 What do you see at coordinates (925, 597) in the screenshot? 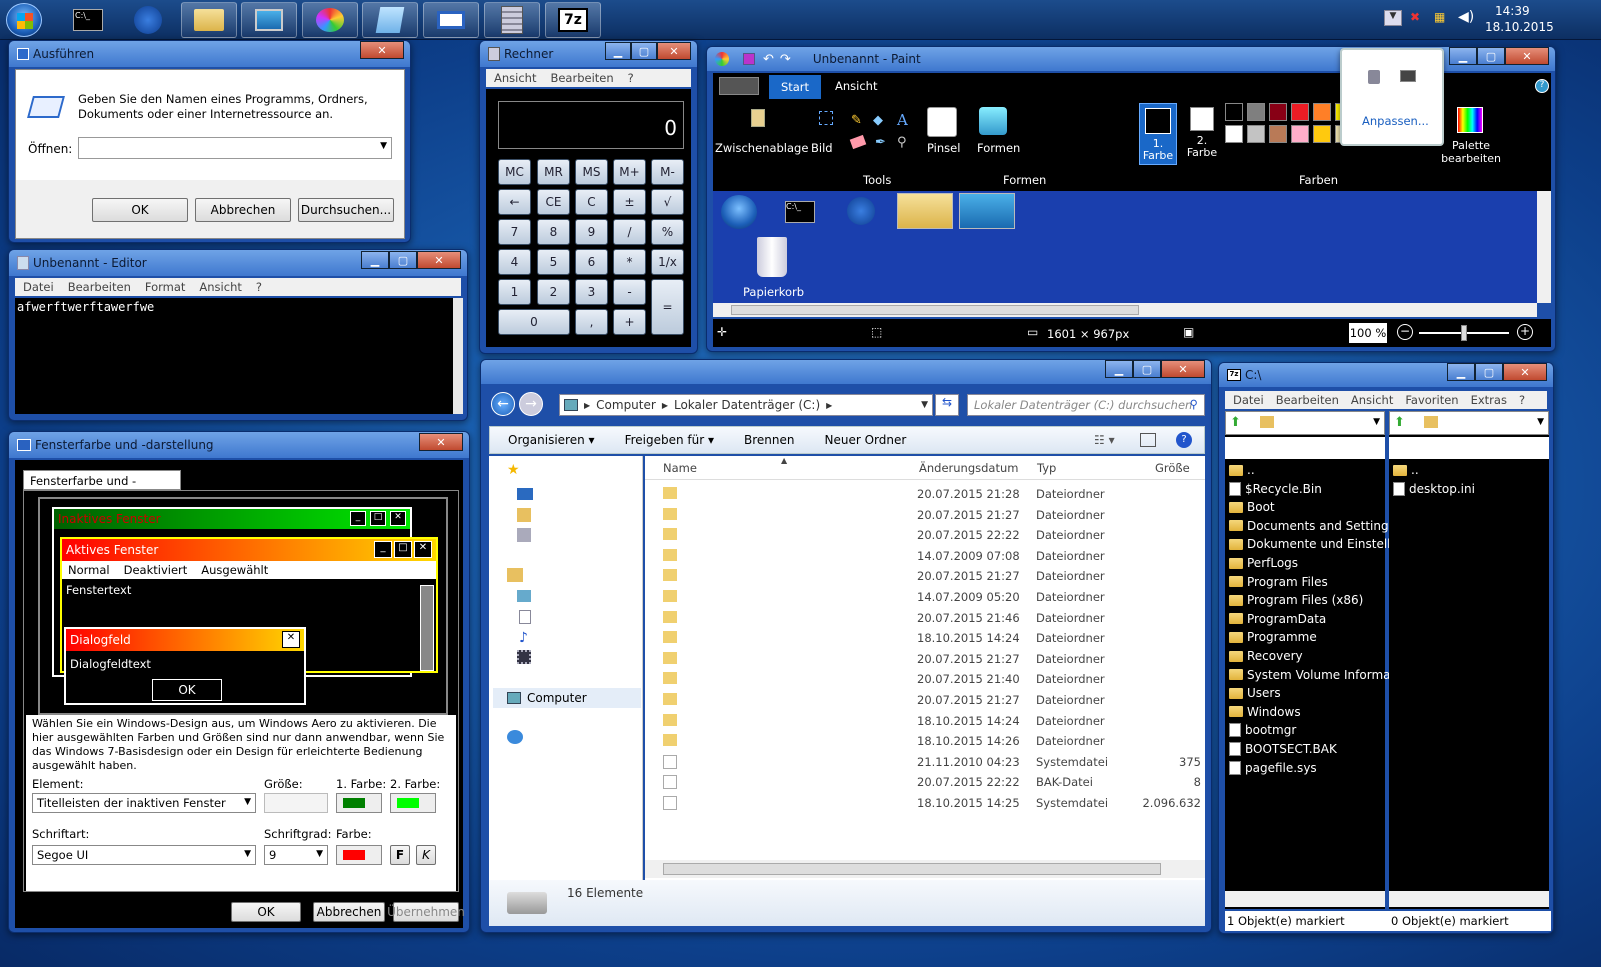
I see `file-row: 14.07.2009 05:20 Dateiordner` at bounding box center [925, 597].